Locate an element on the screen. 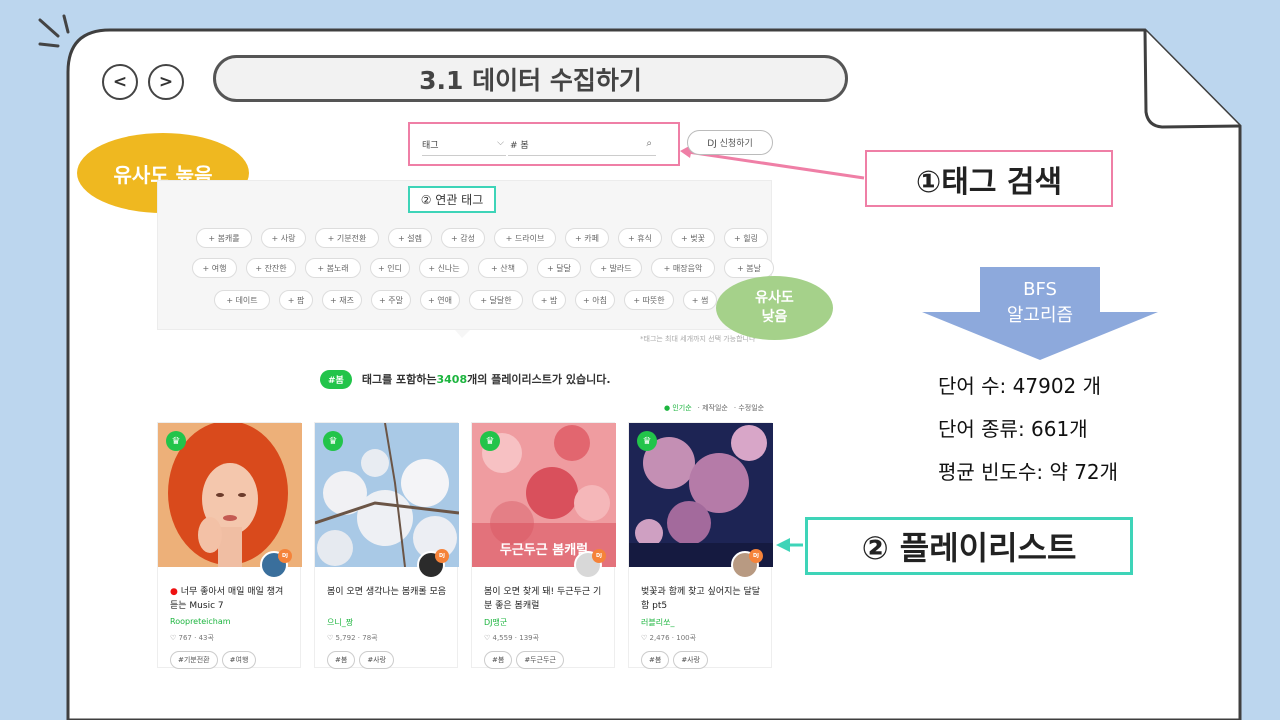 Image resolution: width=1280 pixels, height=720 pixels. playlist-owner: DJ맹군 is located at coordinates (495, 622).